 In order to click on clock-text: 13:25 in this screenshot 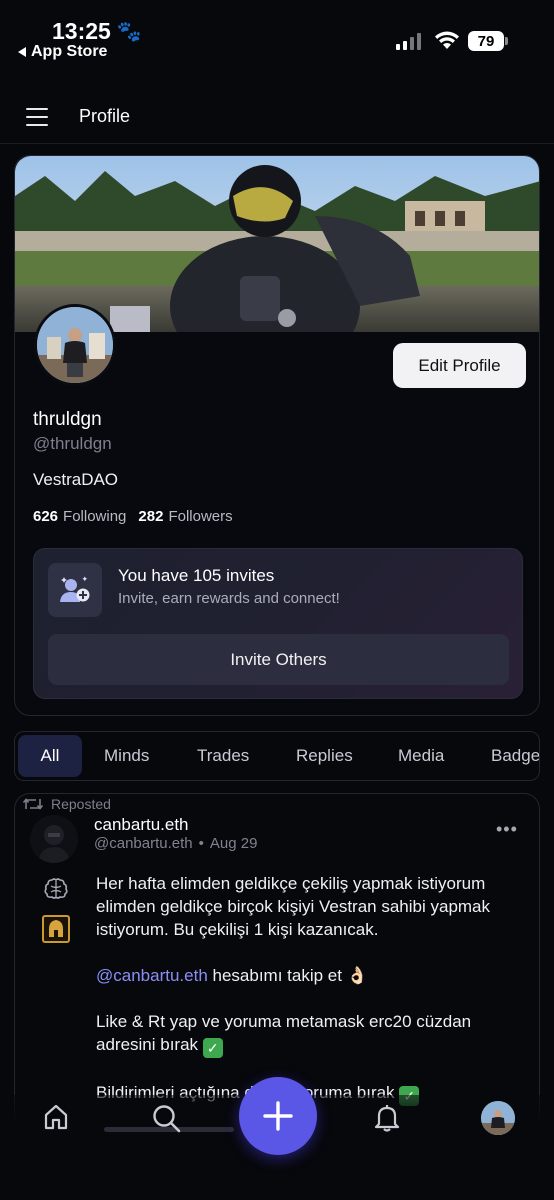, I will do `click(81, 31)`.